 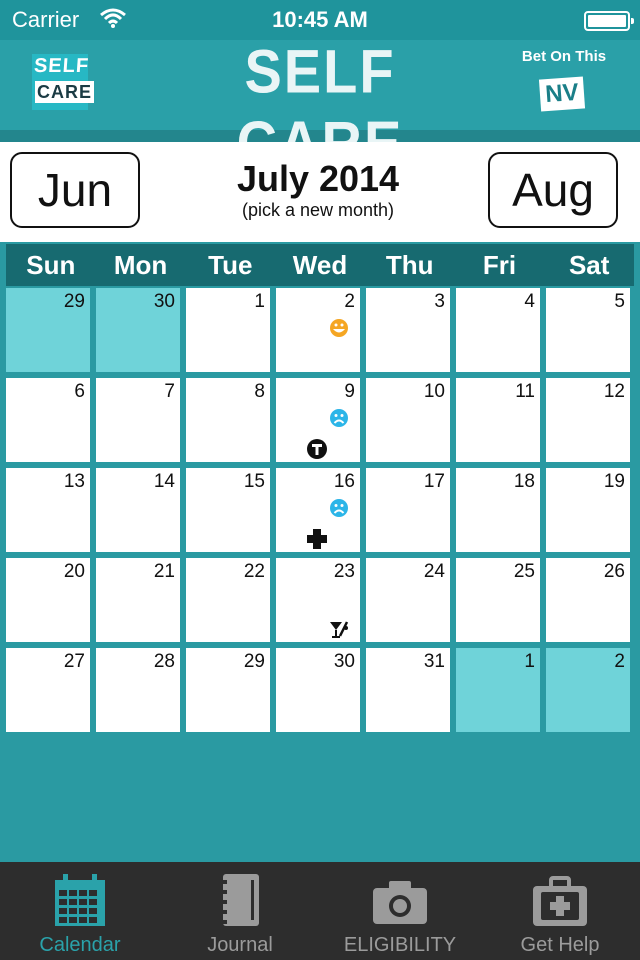 I want to click on tab-label: ELIGIBILITY, so click(x=400, y=945).